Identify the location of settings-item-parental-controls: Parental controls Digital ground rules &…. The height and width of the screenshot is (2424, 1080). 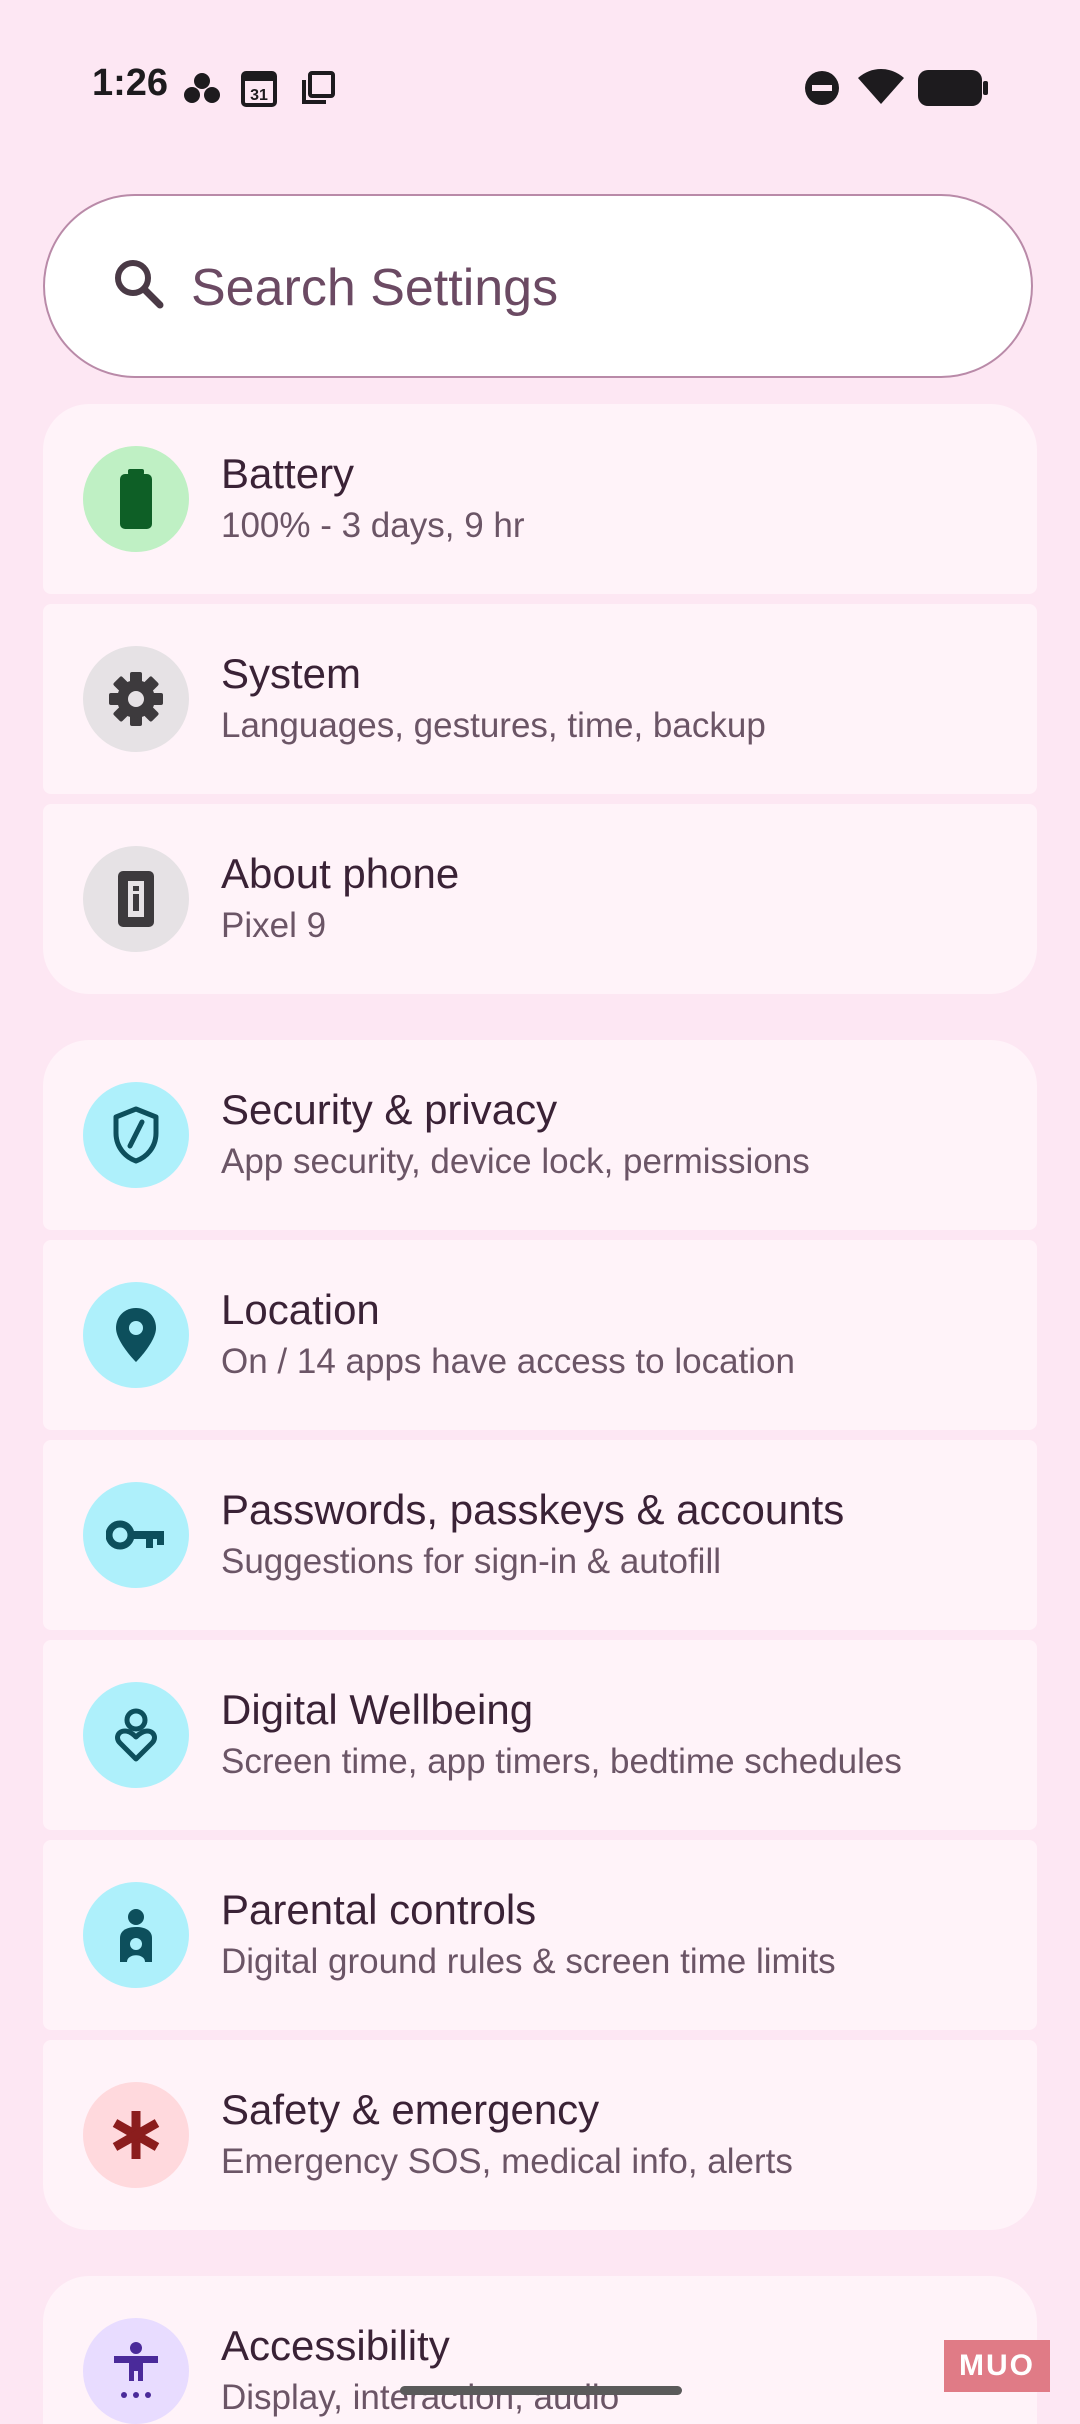
(540, 1935).